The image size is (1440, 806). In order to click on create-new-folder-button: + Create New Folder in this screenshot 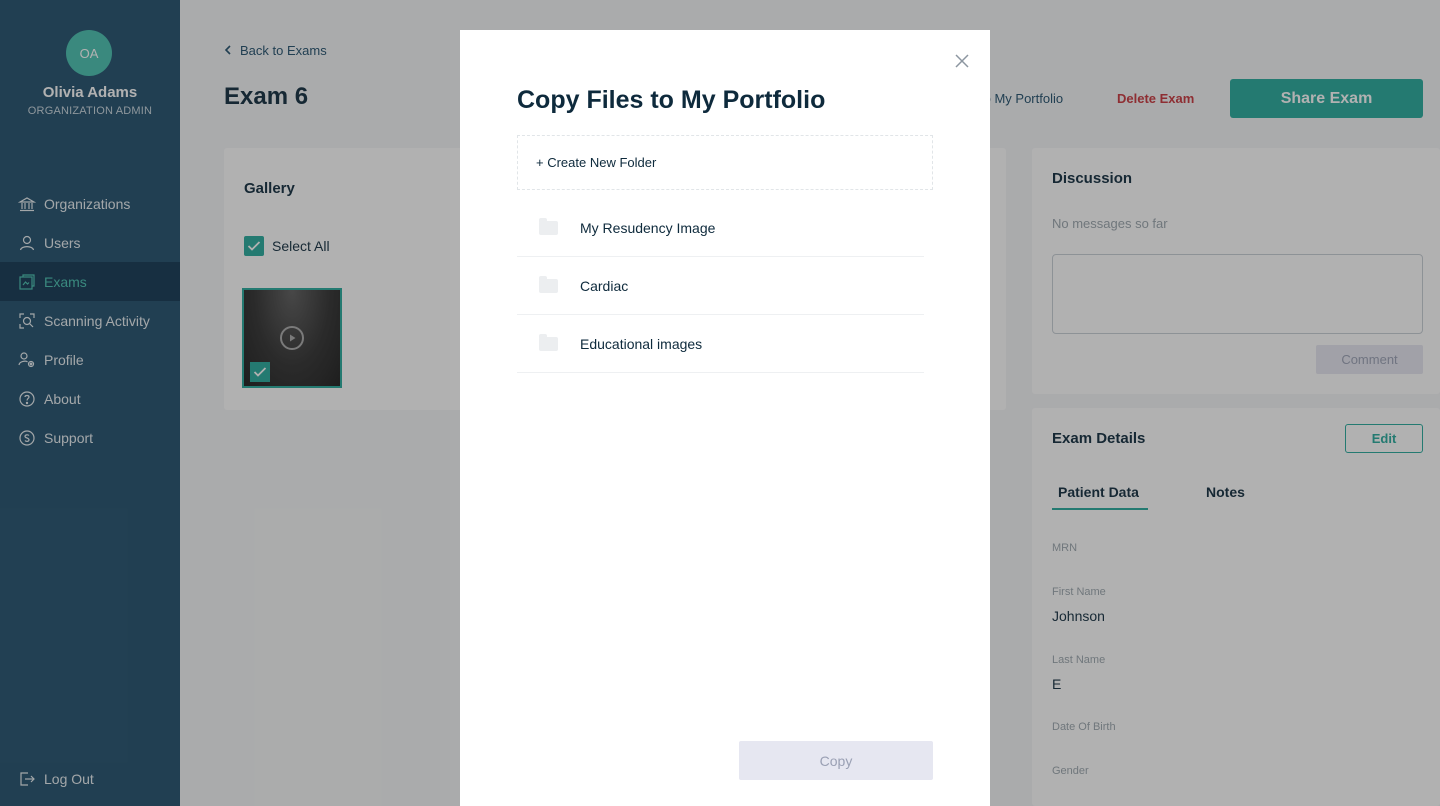, I will do `click(725, 162)`.